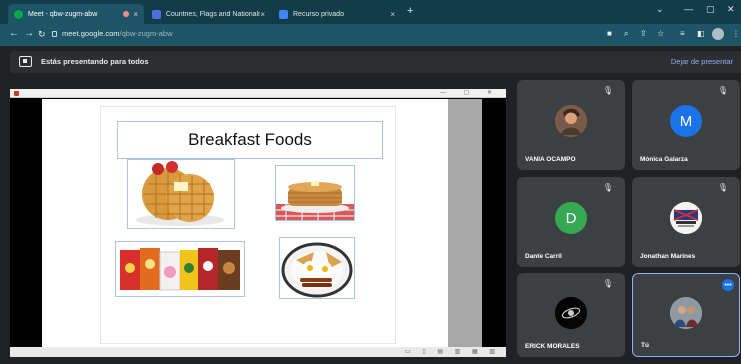 This screenshot has width=741, height=364. I want to click on meet-favicon-icon, so click(18, 14).